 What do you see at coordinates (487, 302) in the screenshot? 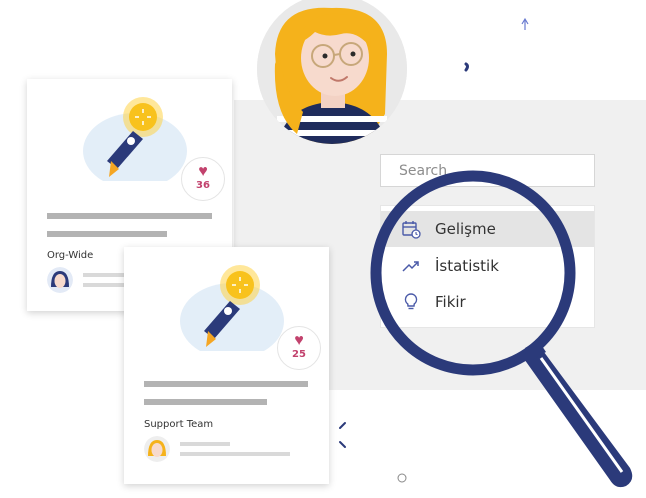
I see `menu-item-fikir: Fikir` at bounding box center [487, 302].